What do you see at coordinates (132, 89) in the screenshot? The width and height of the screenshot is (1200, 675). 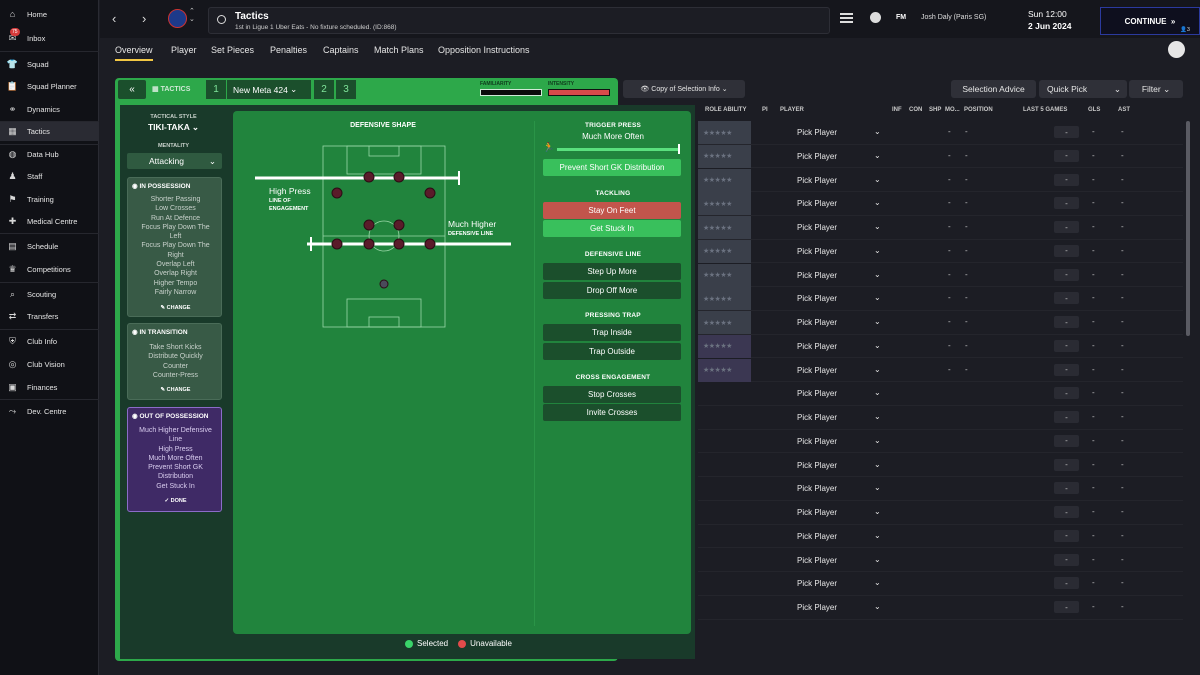 I see `collapse-button: «` at bounding box center [132, 89].